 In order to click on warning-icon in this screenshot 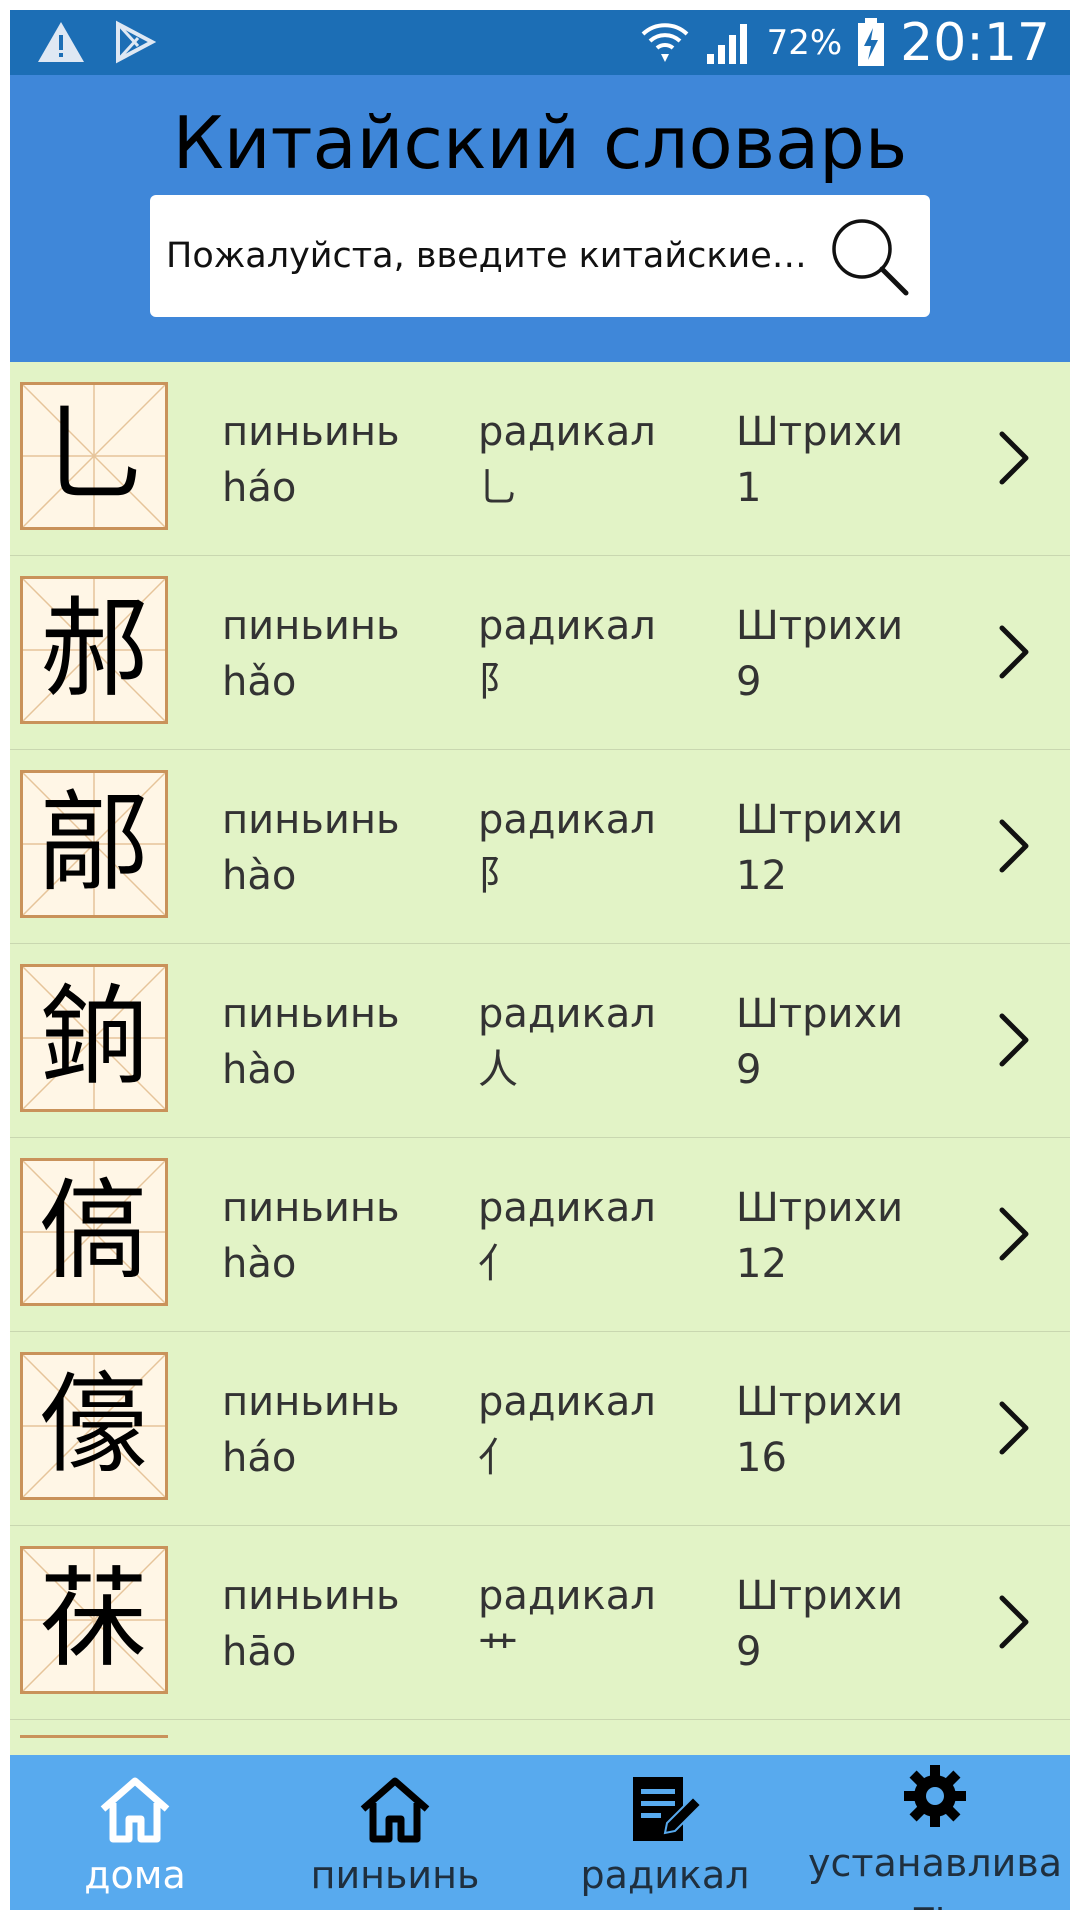, I will do `click(61, 42)`.